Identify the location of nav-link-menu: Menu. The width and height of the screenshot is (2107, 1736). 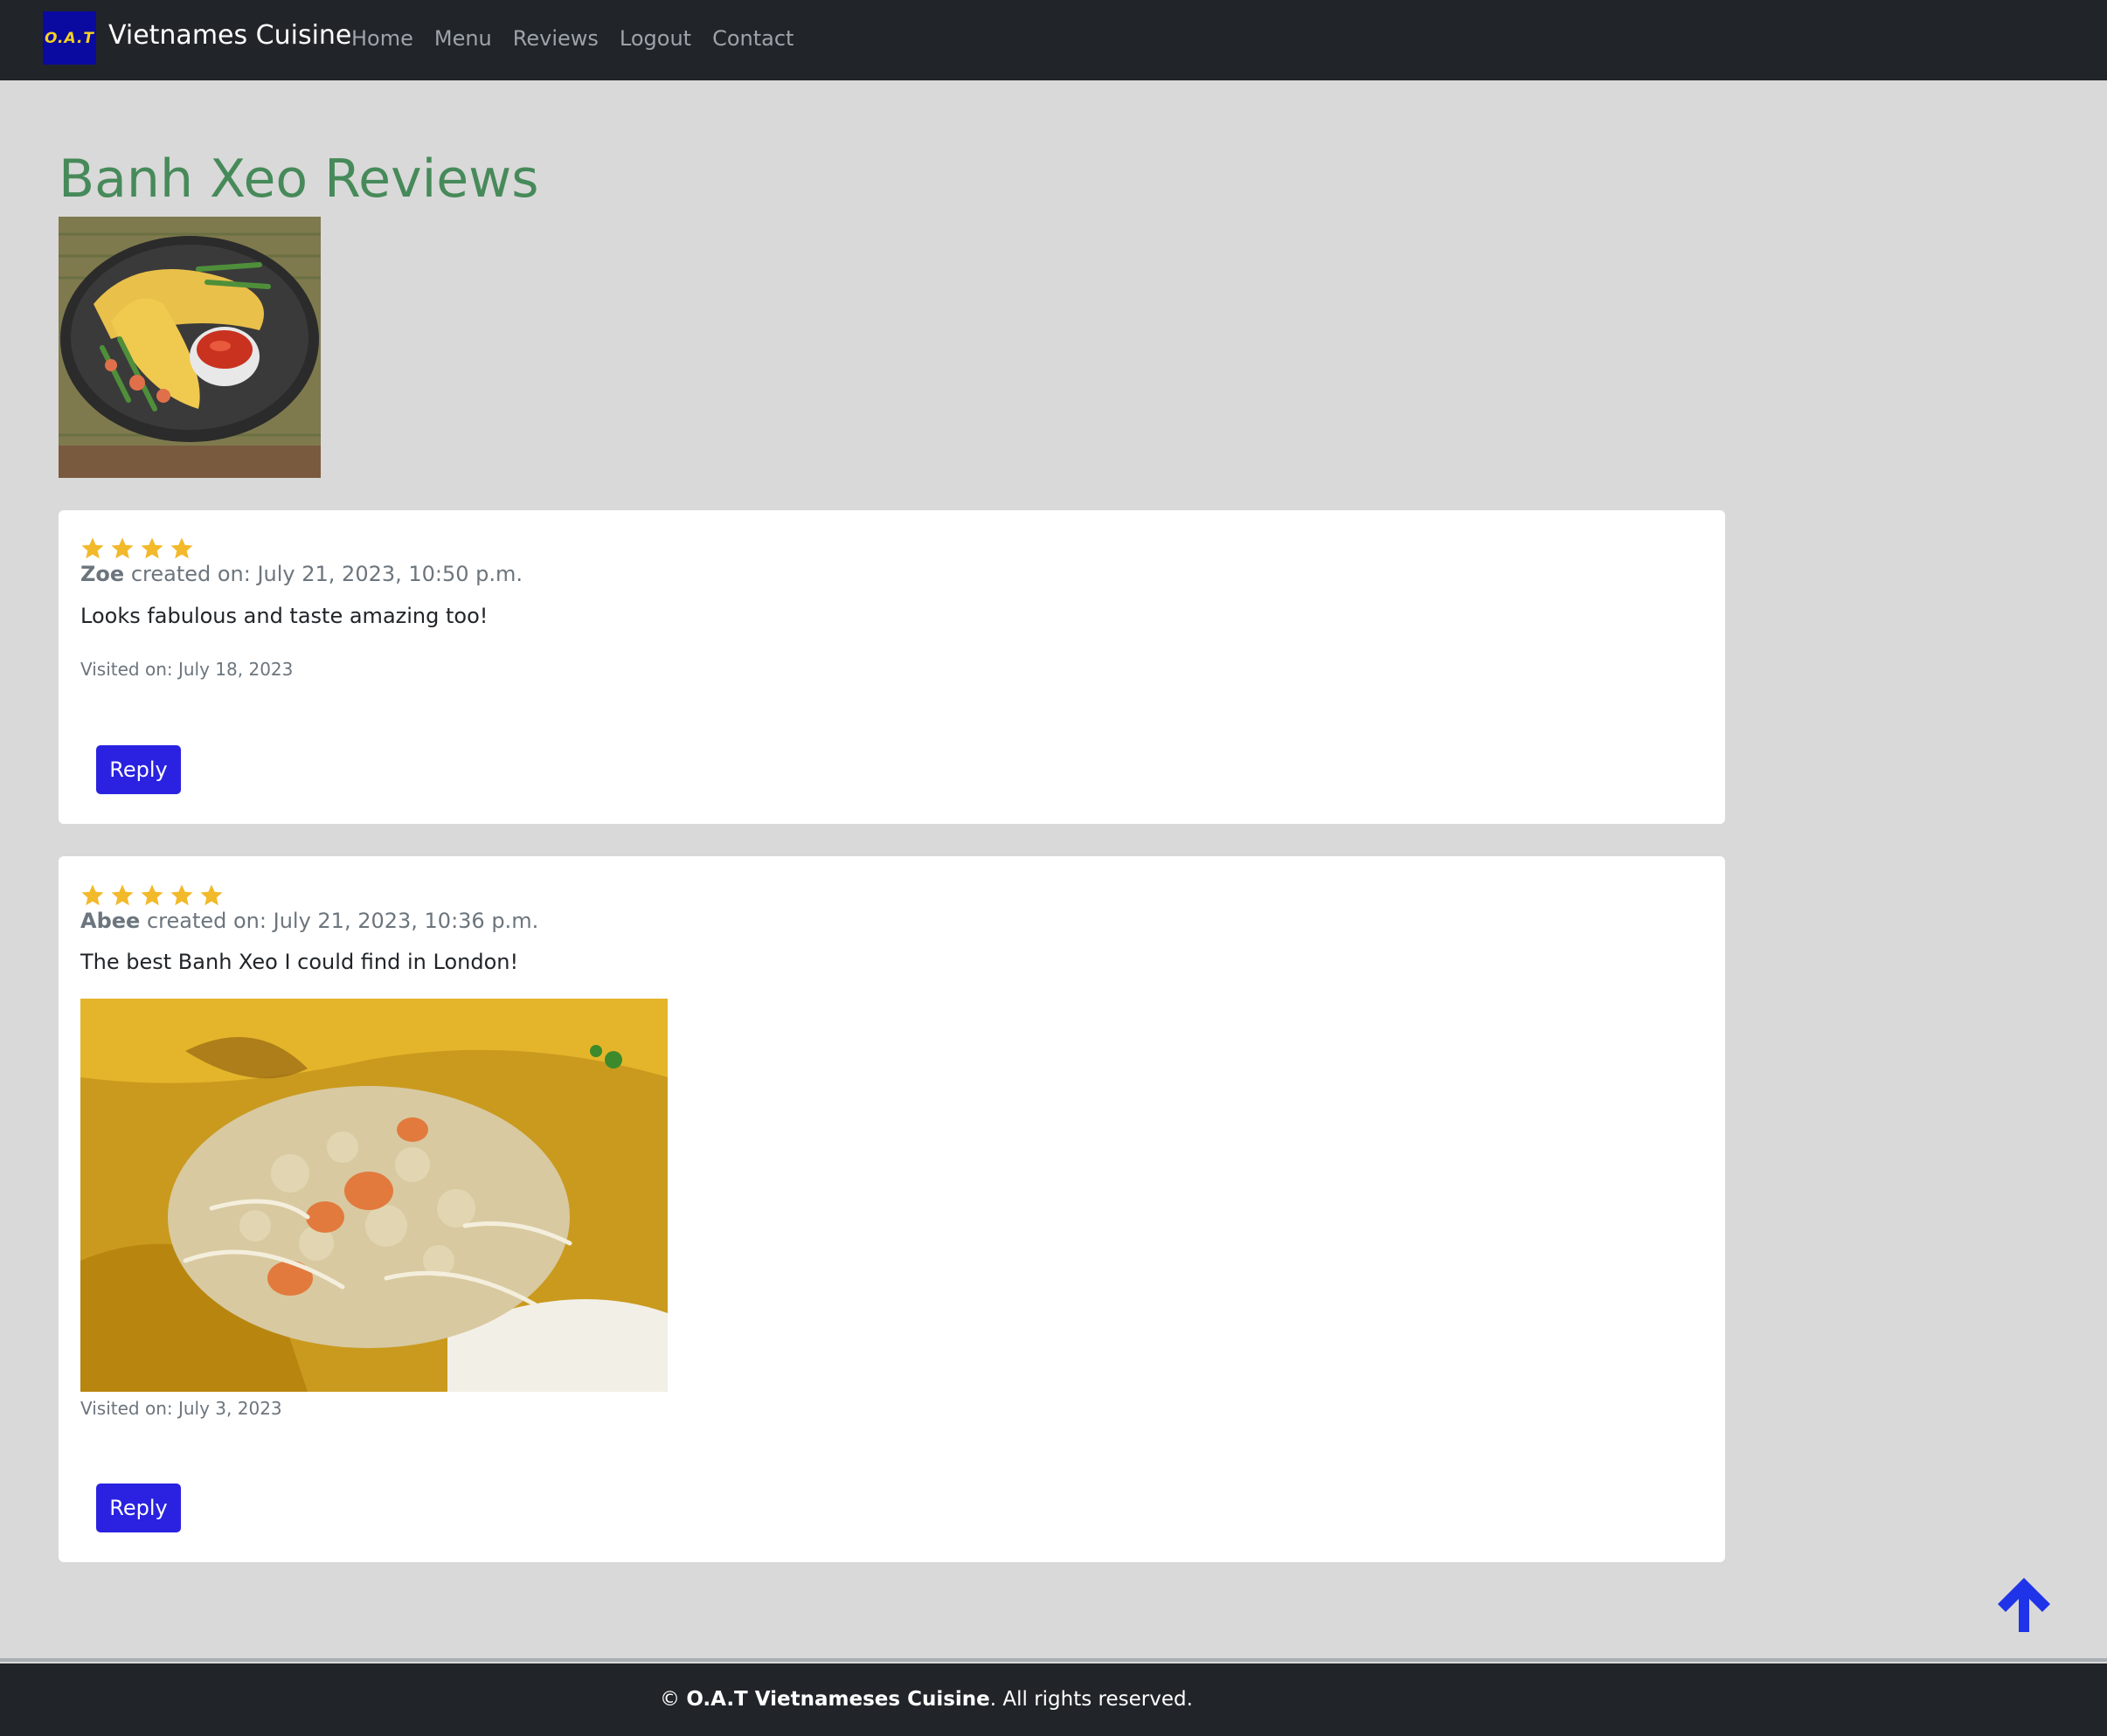
(463, 39).